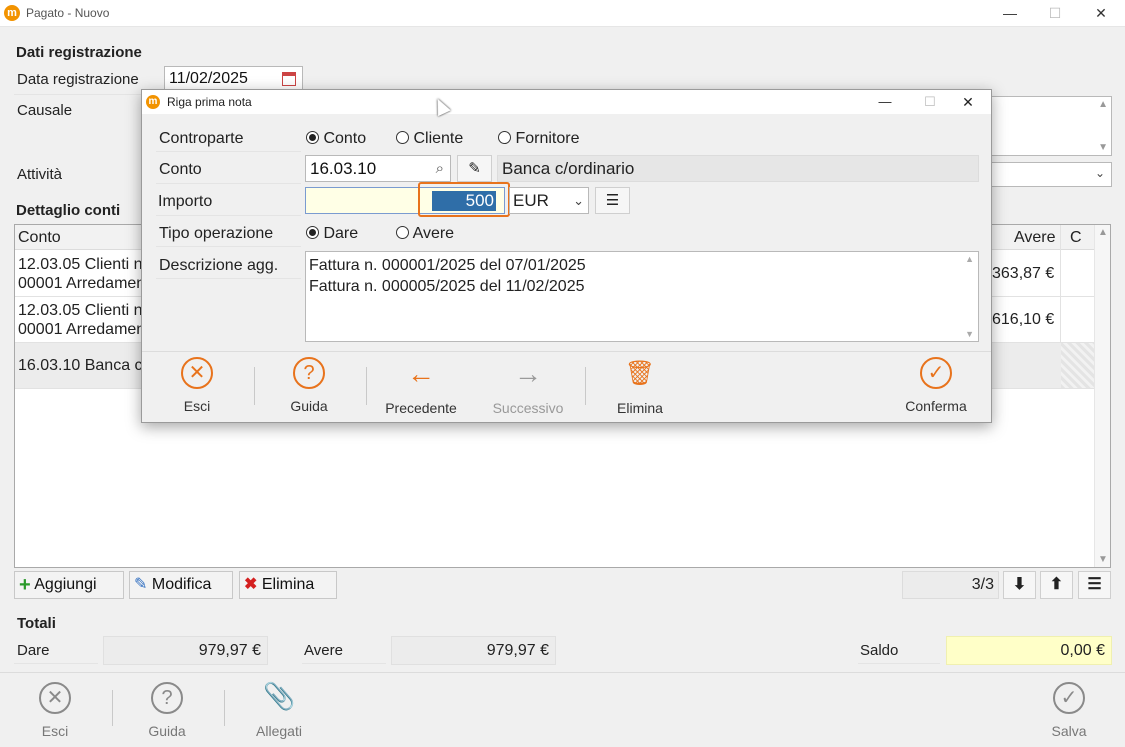 This screenshot has height=747, width=1125. Describe the element at coordinates (640, 408) in the screenshot. I see `dialog-delete-label: Elimina` at that location.